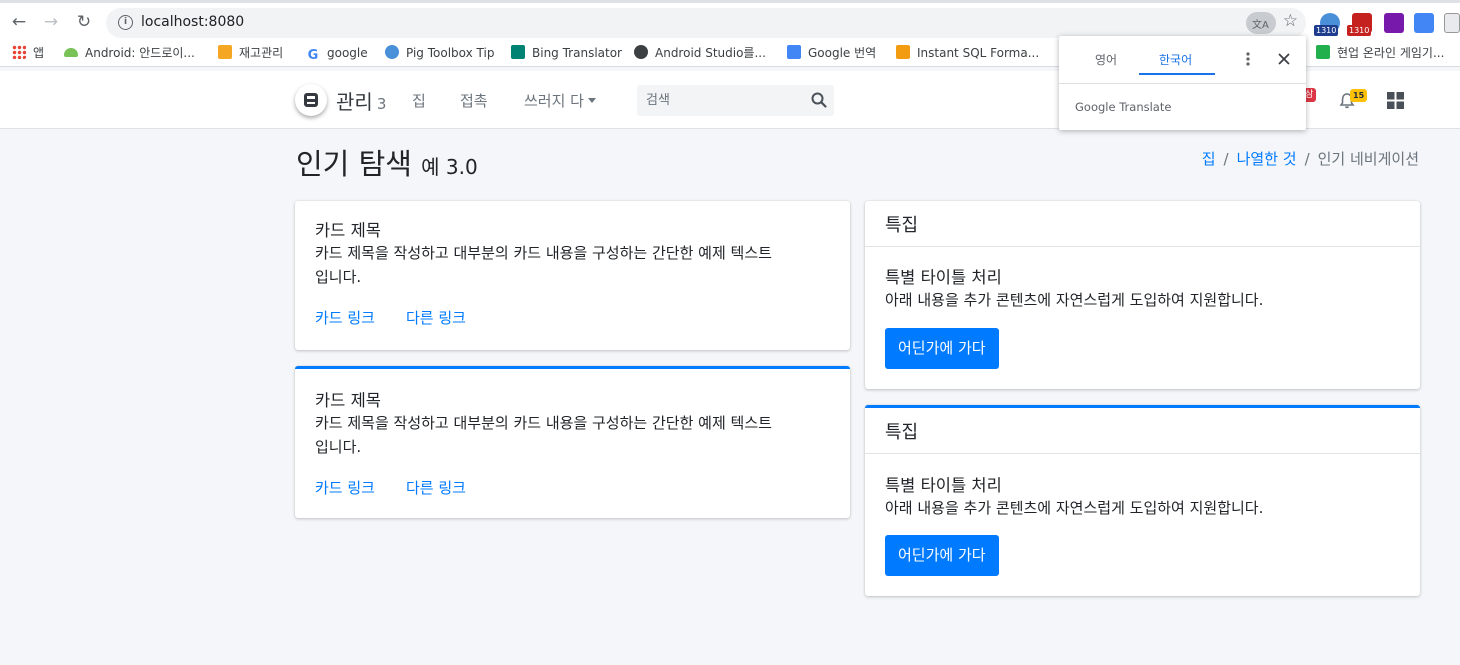 This screenshot has height=665, width=1460. What do you see at coordinates (1368, 159) in the screenshot?
I see `breadcrumb-current: 인기 네비게이션` at bounding box center [1368, 159].